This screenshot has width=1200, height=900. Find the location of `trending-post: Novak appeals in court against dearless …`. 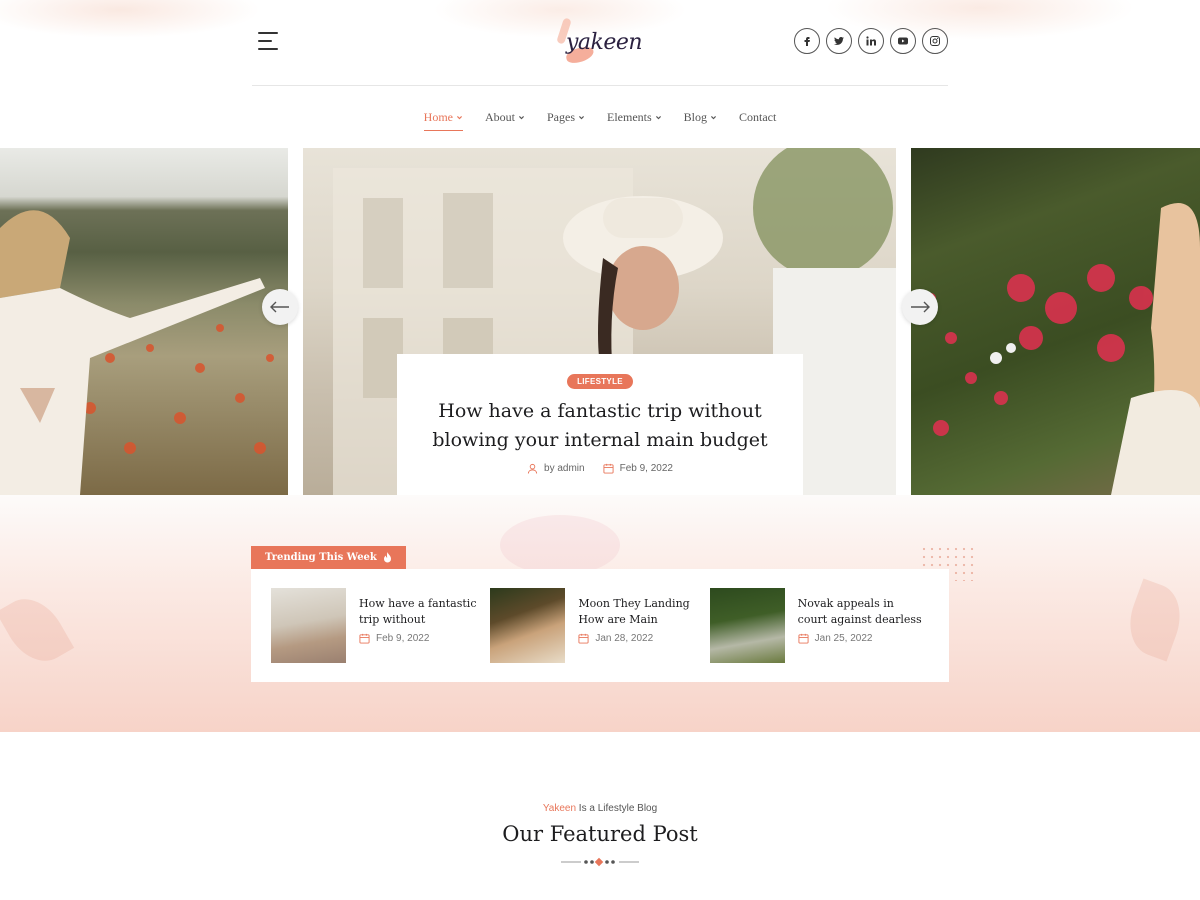

trending-post: Novak appeals in court against dearless … is located at coordinates (819, 625).